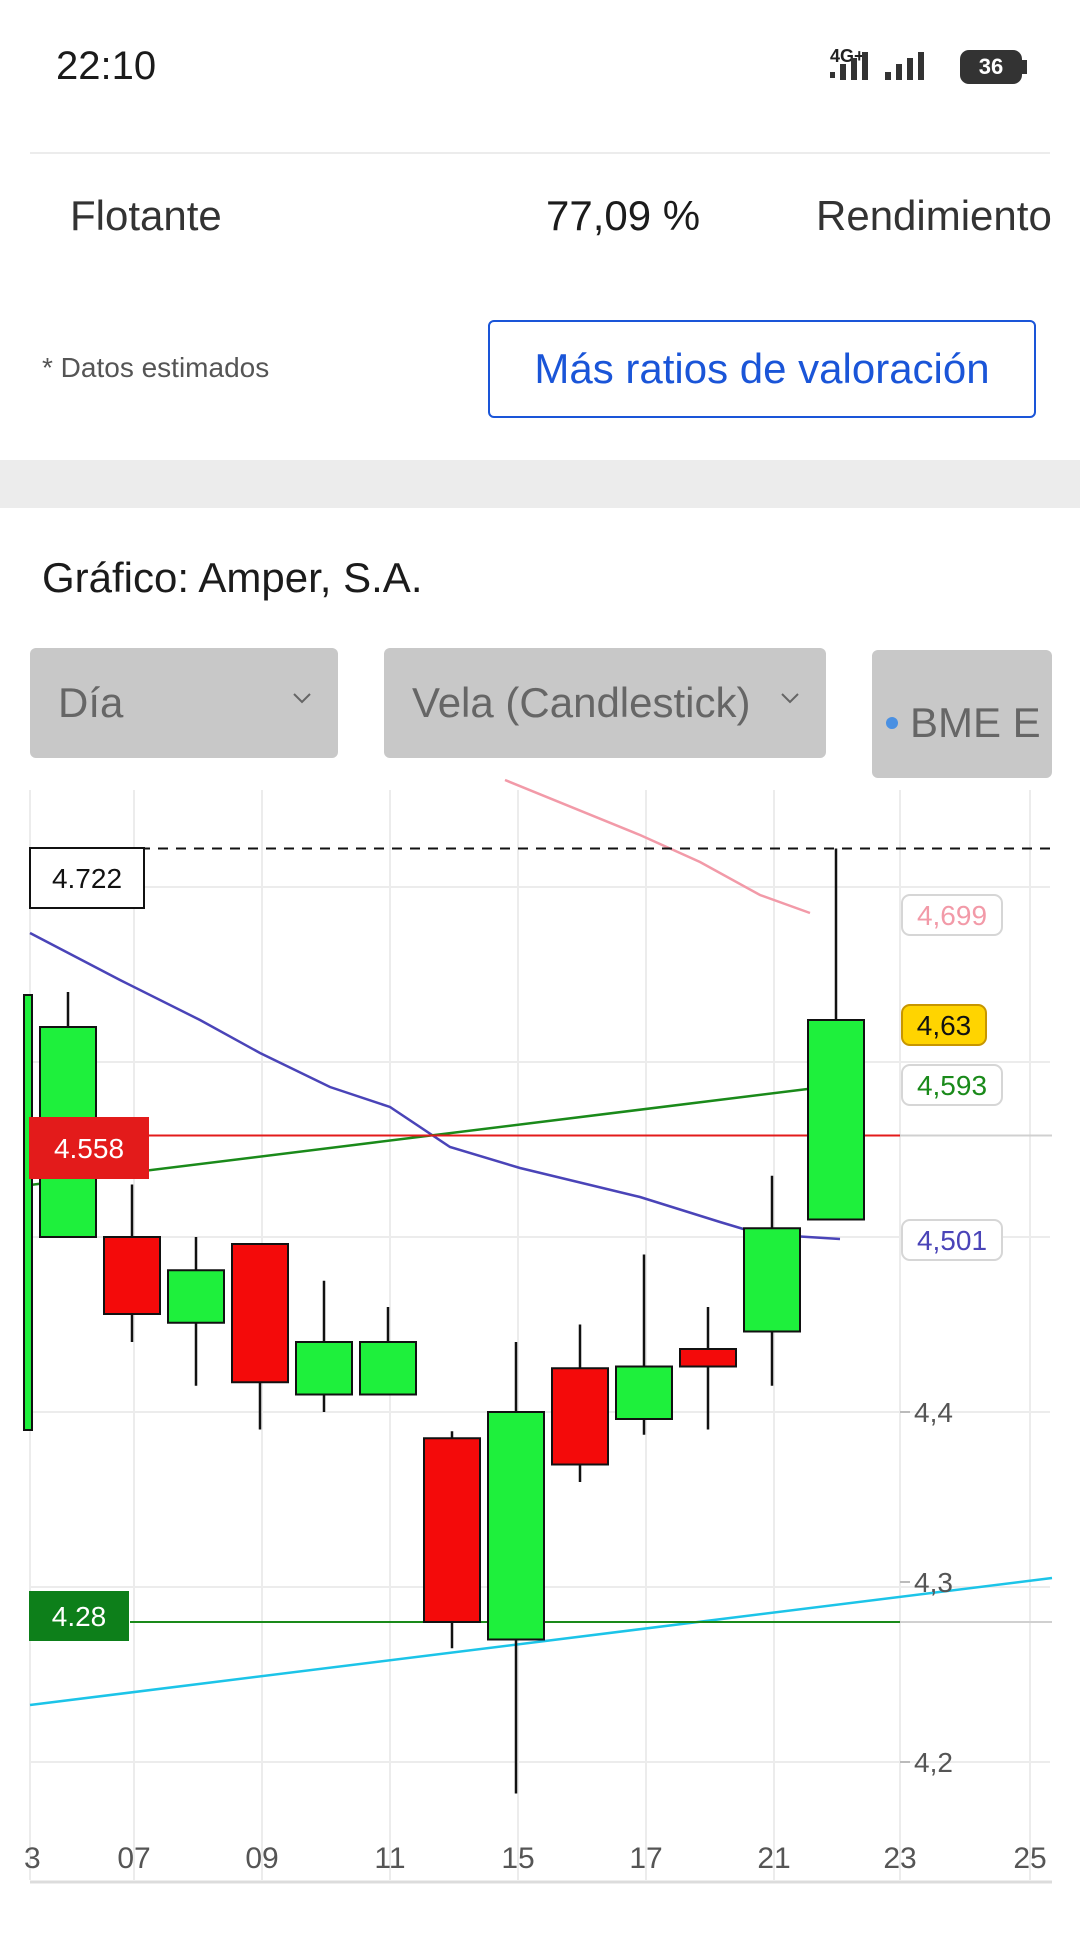 This screenshot has width=1080, height=1946. Describe the element at coordinates (952, 1085) in the screenshot. I see `price-tag-ma-green-text: 4,593` at that location.